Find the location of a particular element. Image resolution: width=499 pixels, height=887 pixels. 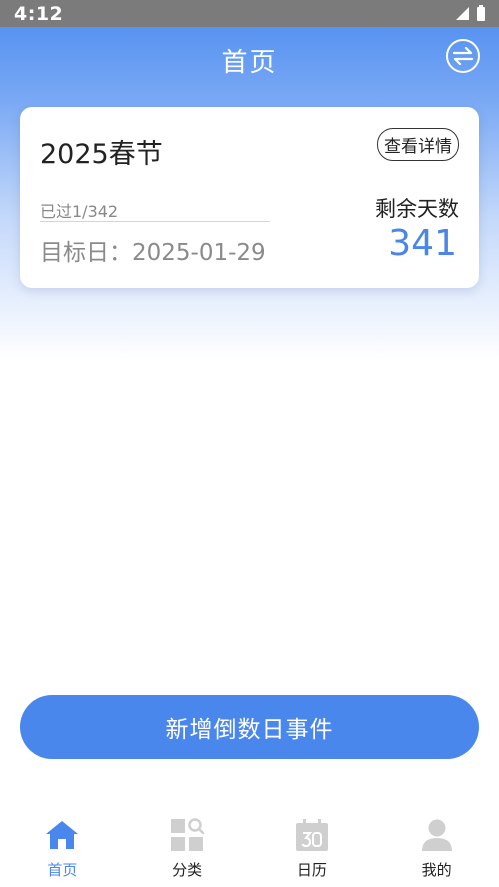

switch-button is located at coordinates (463, 56).